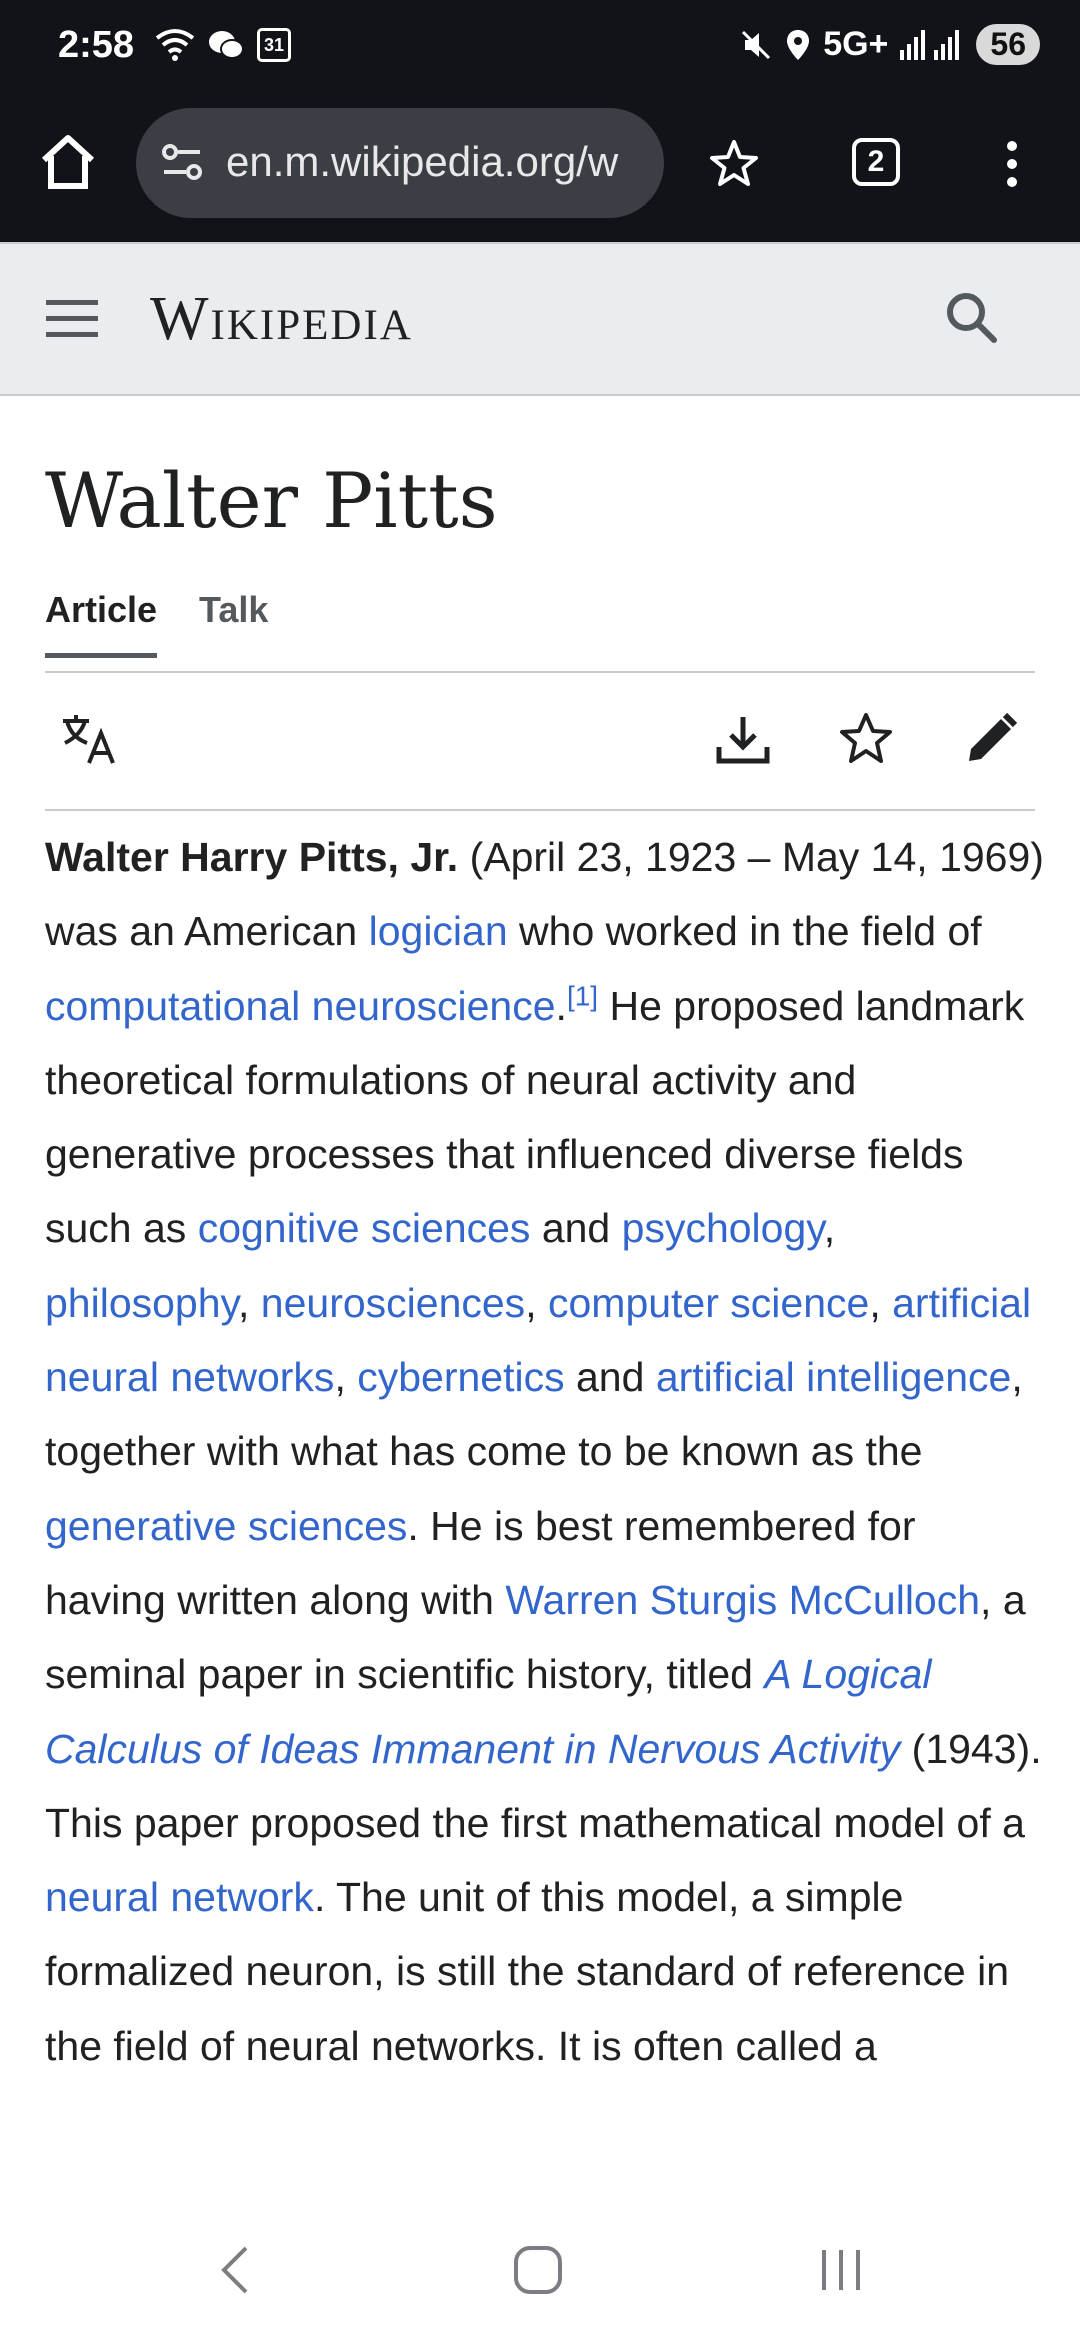 Image resolution: width=1080 pixels, height=2340 pixels. What do you see at coordinates (96, 45) in the screenshot?
I see `status-time: 2:58` at bounding box center [96, 45].